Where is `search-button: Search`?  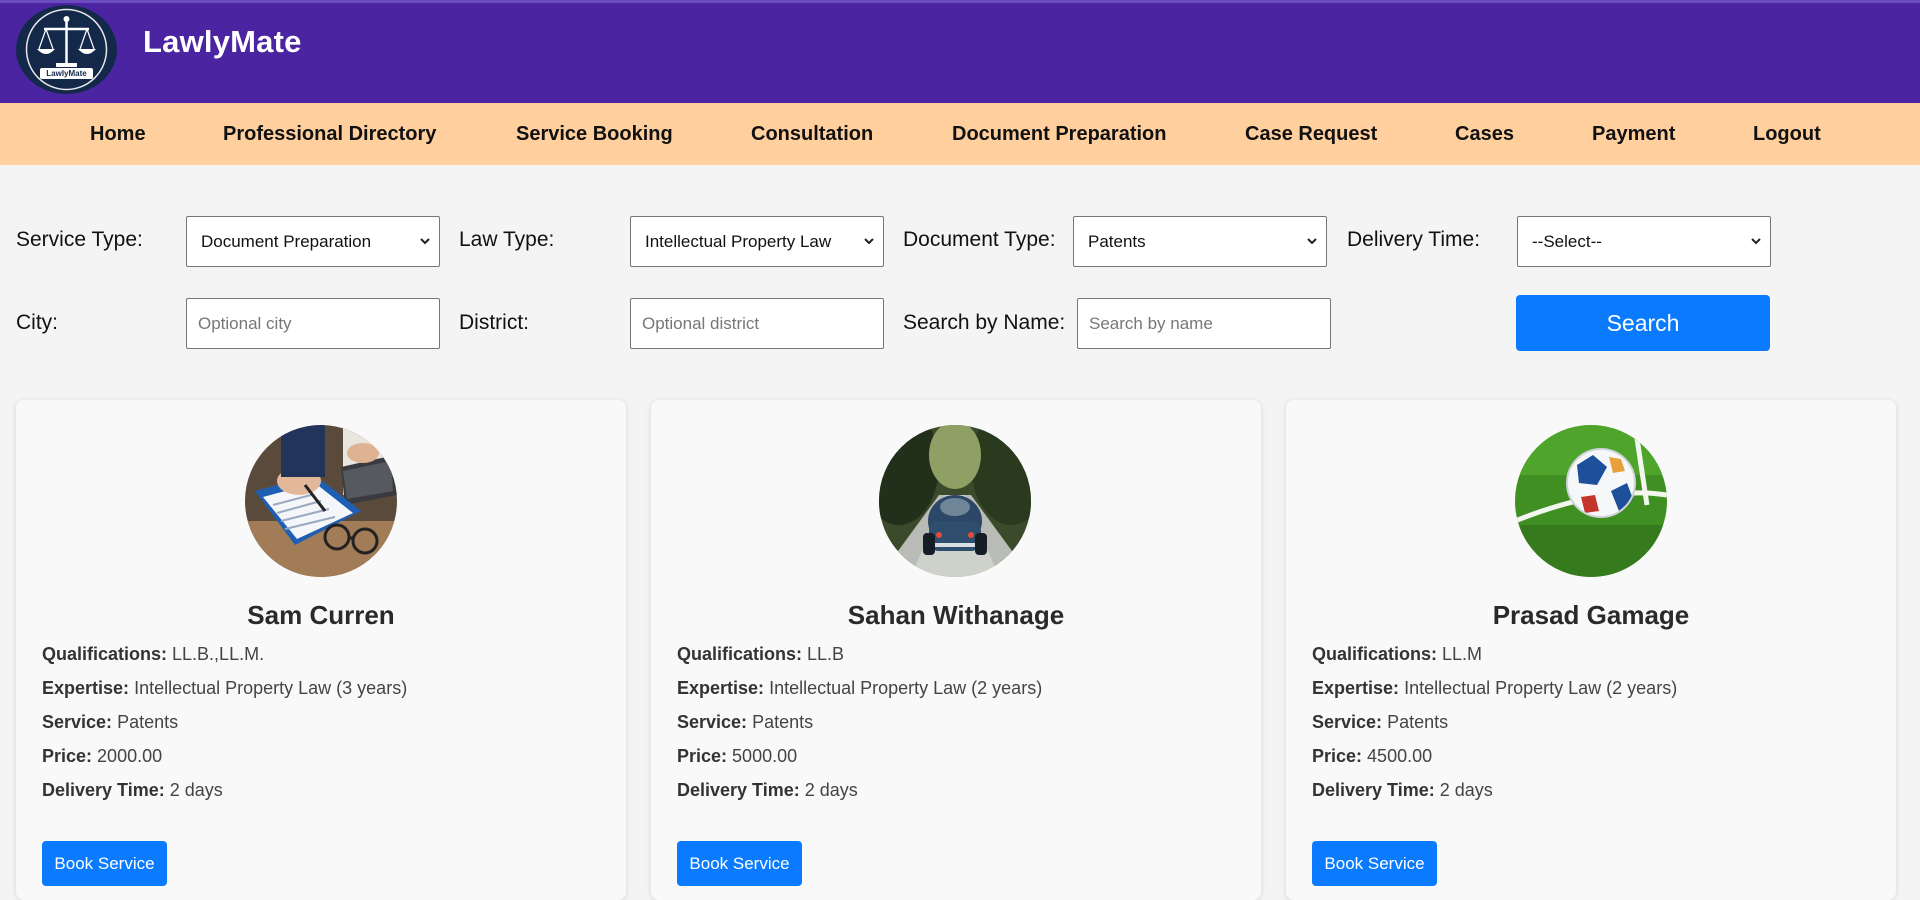 search-button: Search is located at coordinates (1643, 323).